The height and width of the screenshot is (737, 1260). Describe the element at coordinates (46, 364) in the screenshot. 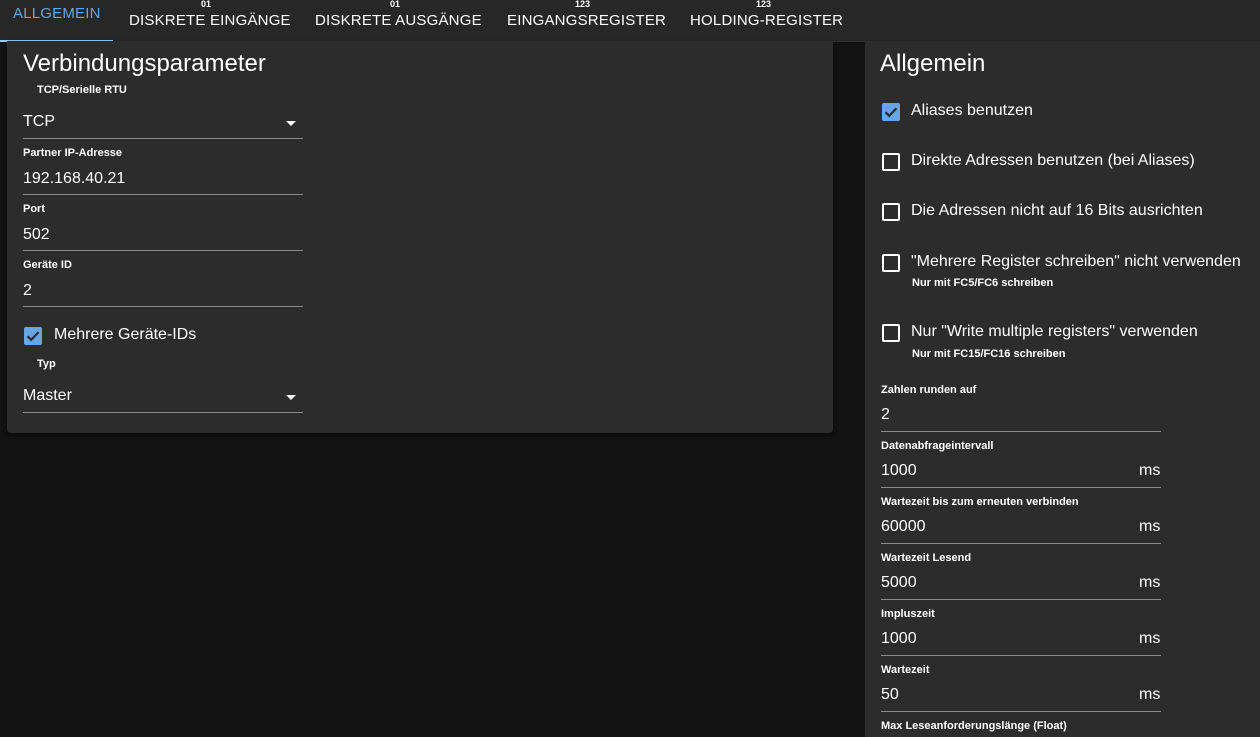

I see `type-label: Typ` at that location.